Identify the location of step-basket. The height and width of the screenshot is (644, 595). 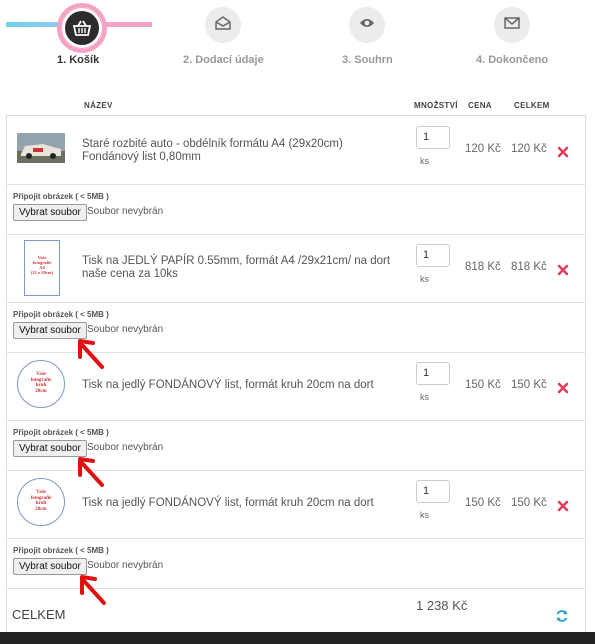
(82, 28).